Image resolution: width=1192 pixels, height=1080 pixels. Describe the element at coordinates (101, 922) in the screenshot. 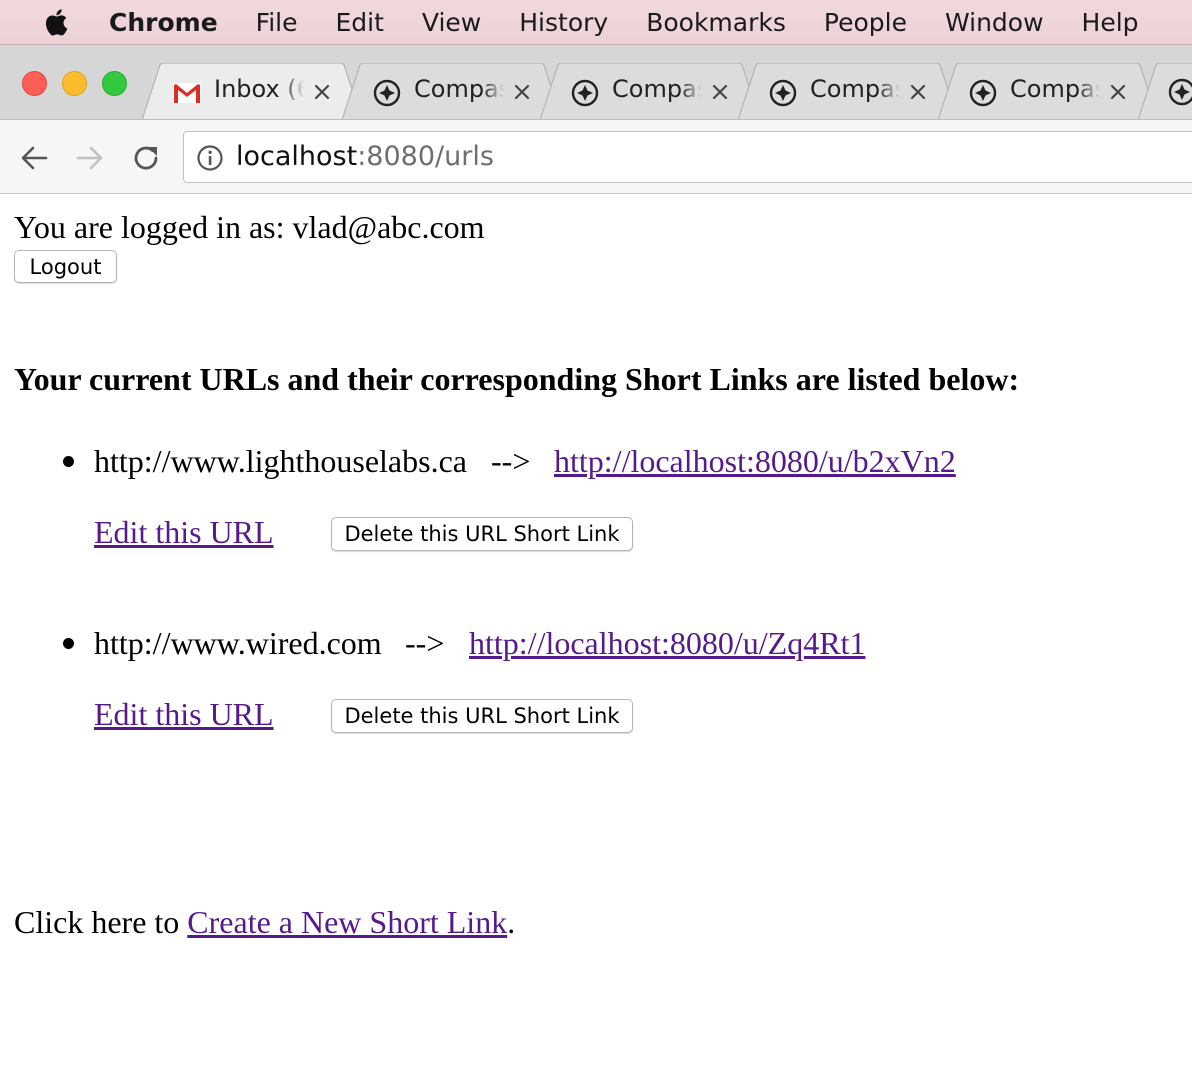

I see `footer-prefix: Click here to` at that location.